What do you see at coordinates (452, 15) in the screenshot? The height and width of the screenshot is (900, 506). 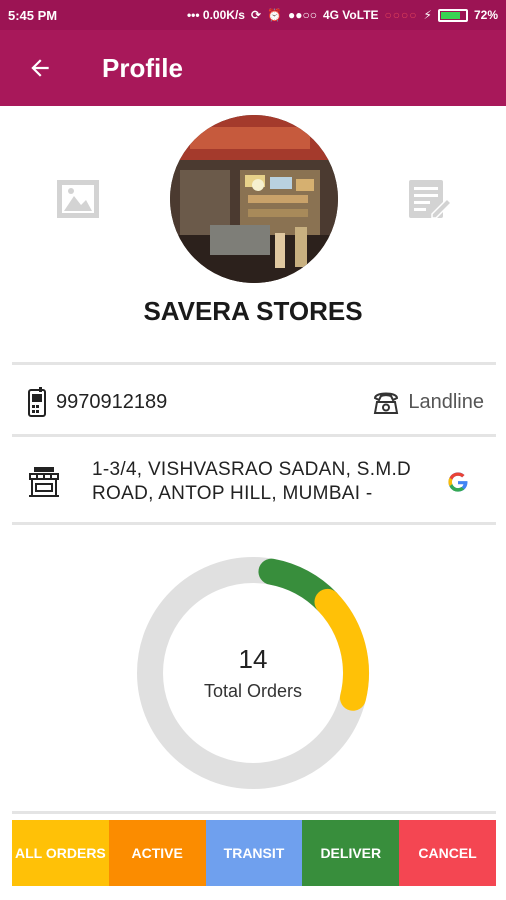 I see `battery-icon` at bounding box center [452, 15].